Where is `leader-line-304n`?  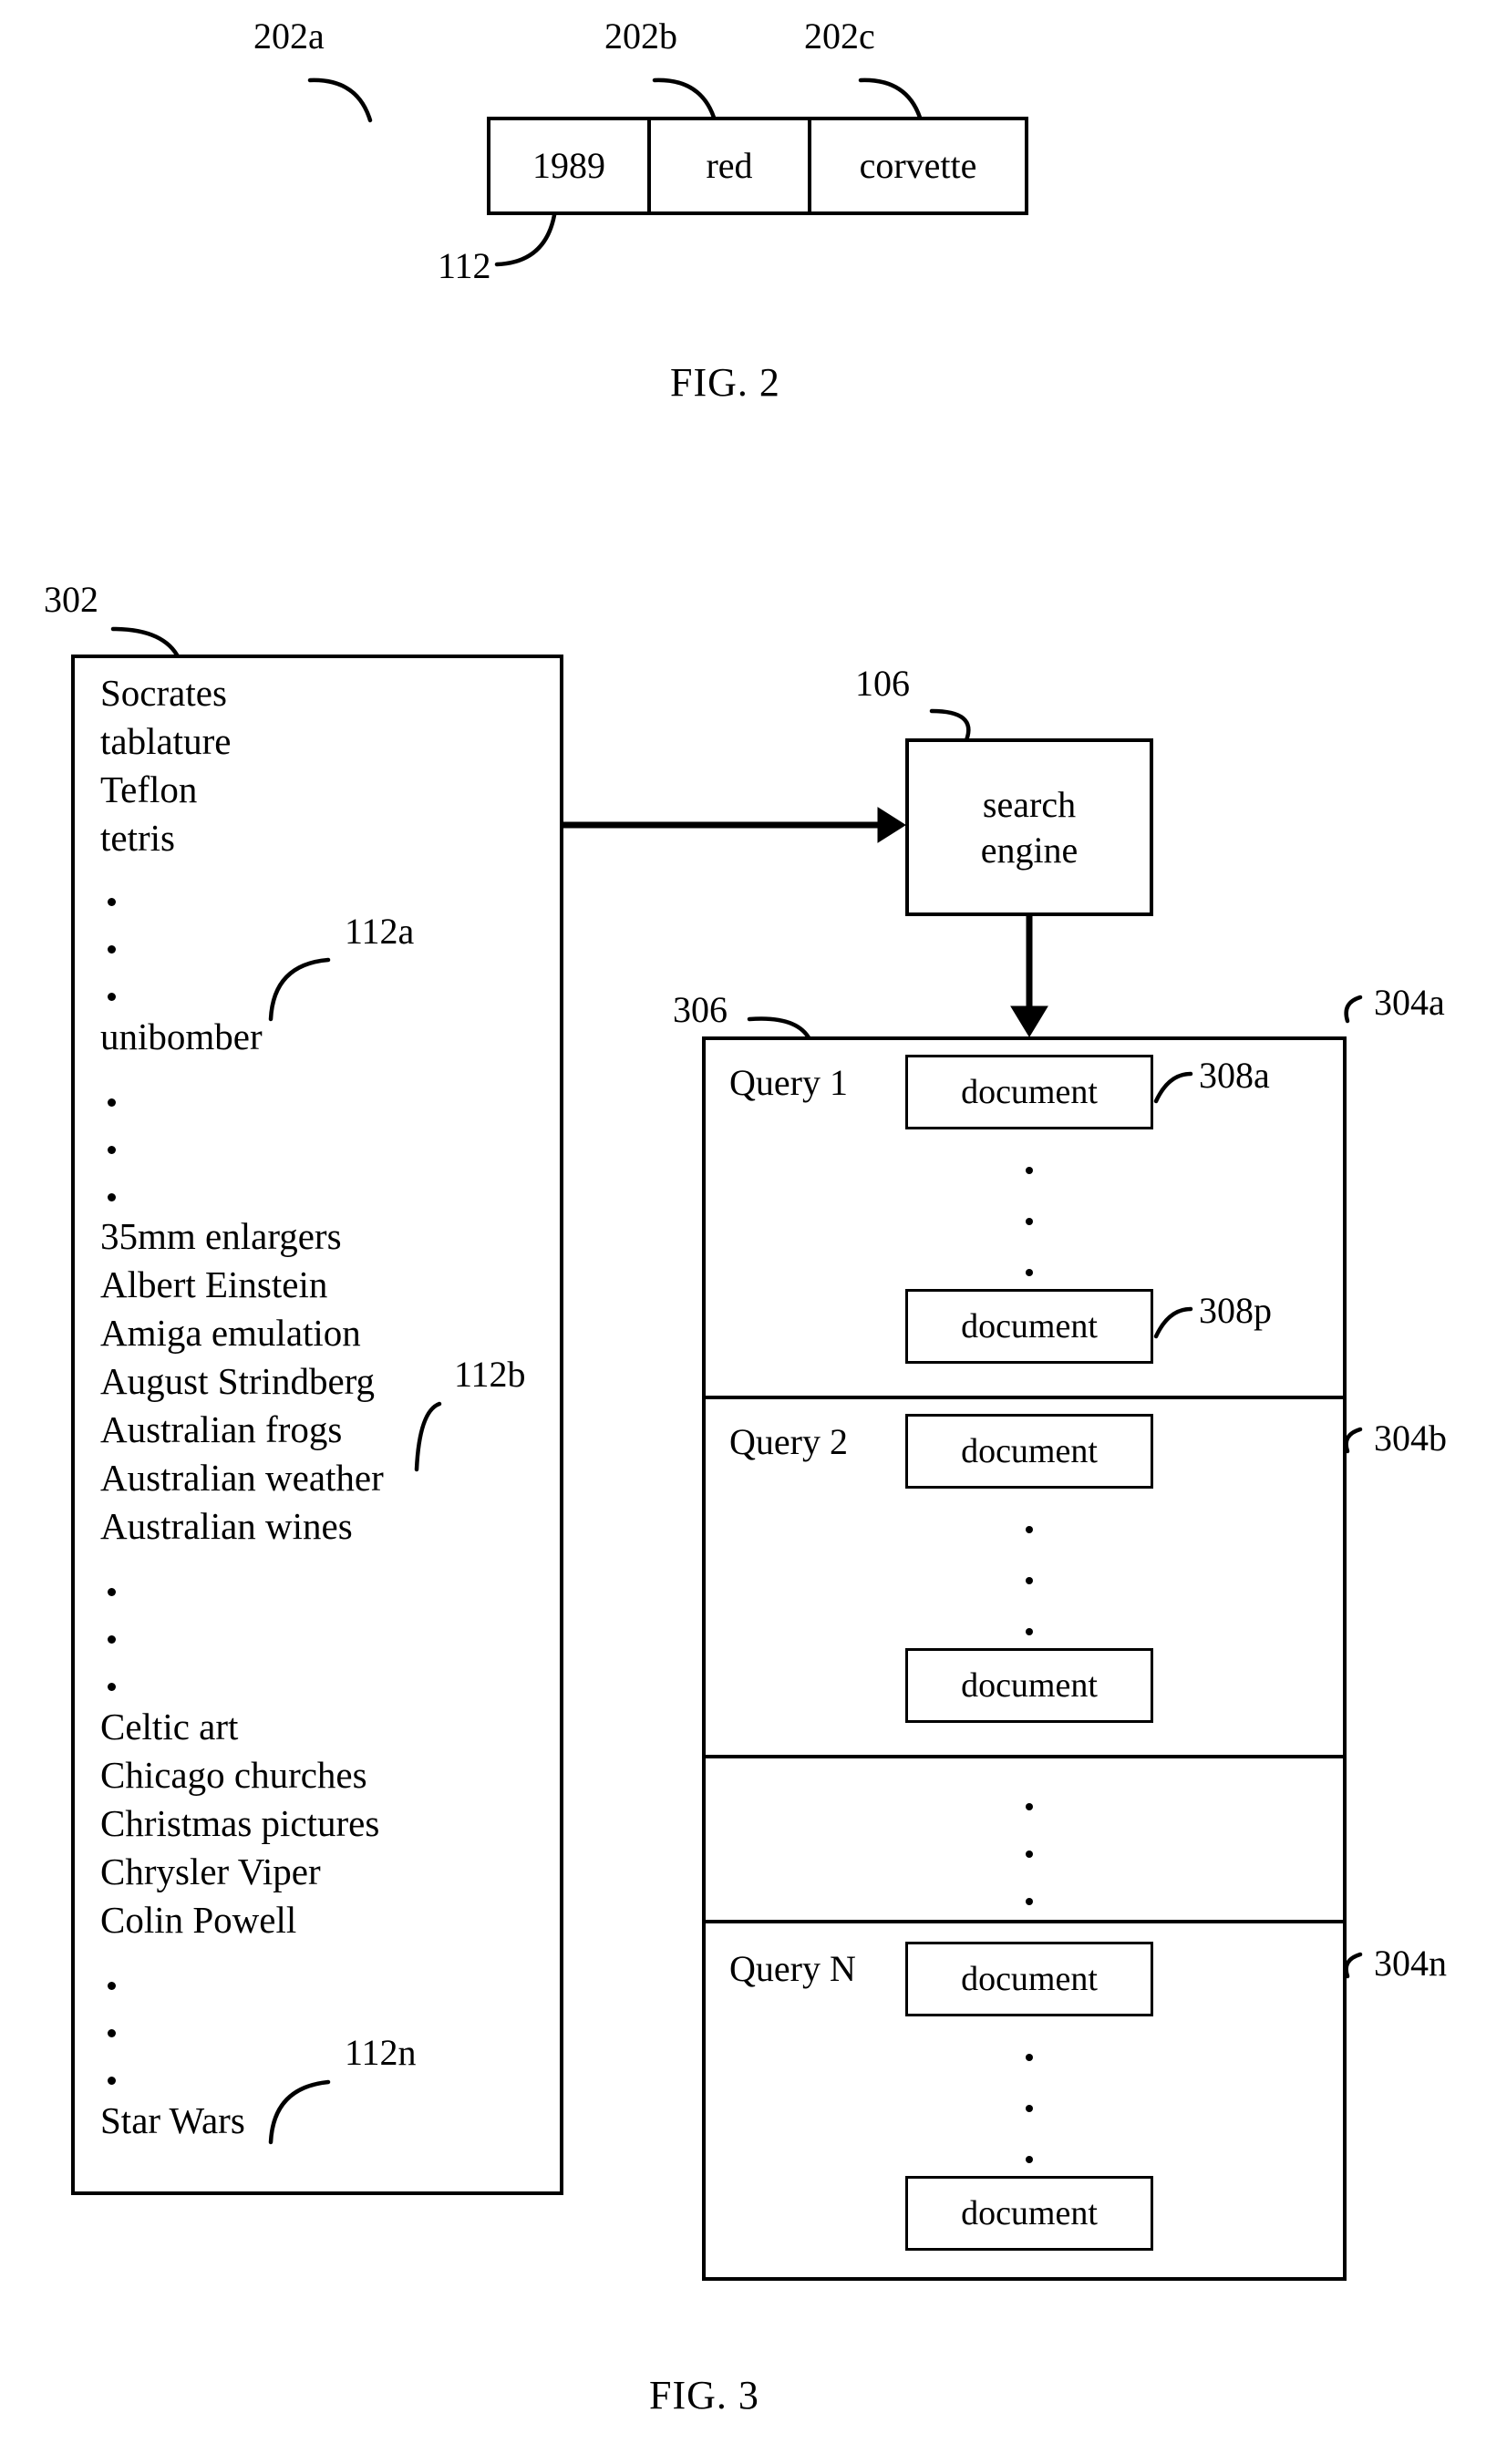 leader-line-304n is located at coordinates (1353, 1965).